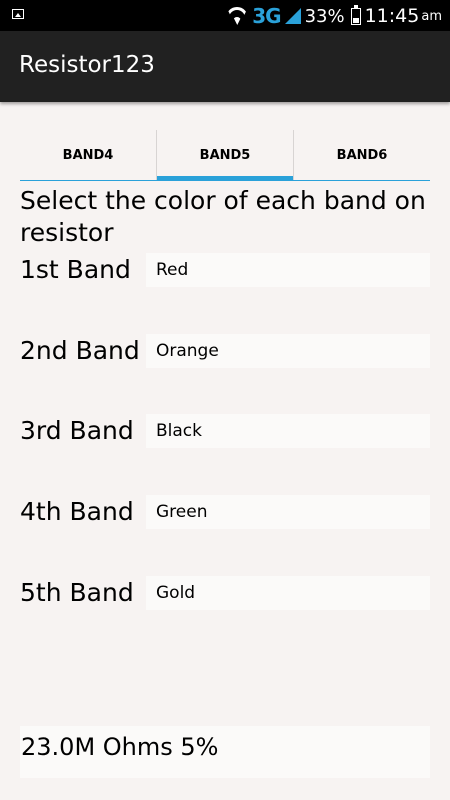 The width and height of the screenshot is (450, 800). What do you see at coordinates (288, 512) in the screenshot?
I see `band4-color-select: Green` at bounding box center [288, 512].